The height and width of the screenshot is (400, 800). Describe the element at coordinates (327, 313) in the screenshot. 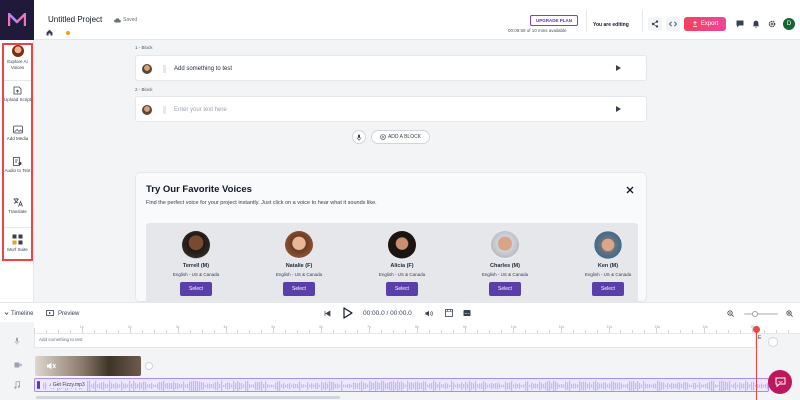

I see `skip-back-icon` at that location.